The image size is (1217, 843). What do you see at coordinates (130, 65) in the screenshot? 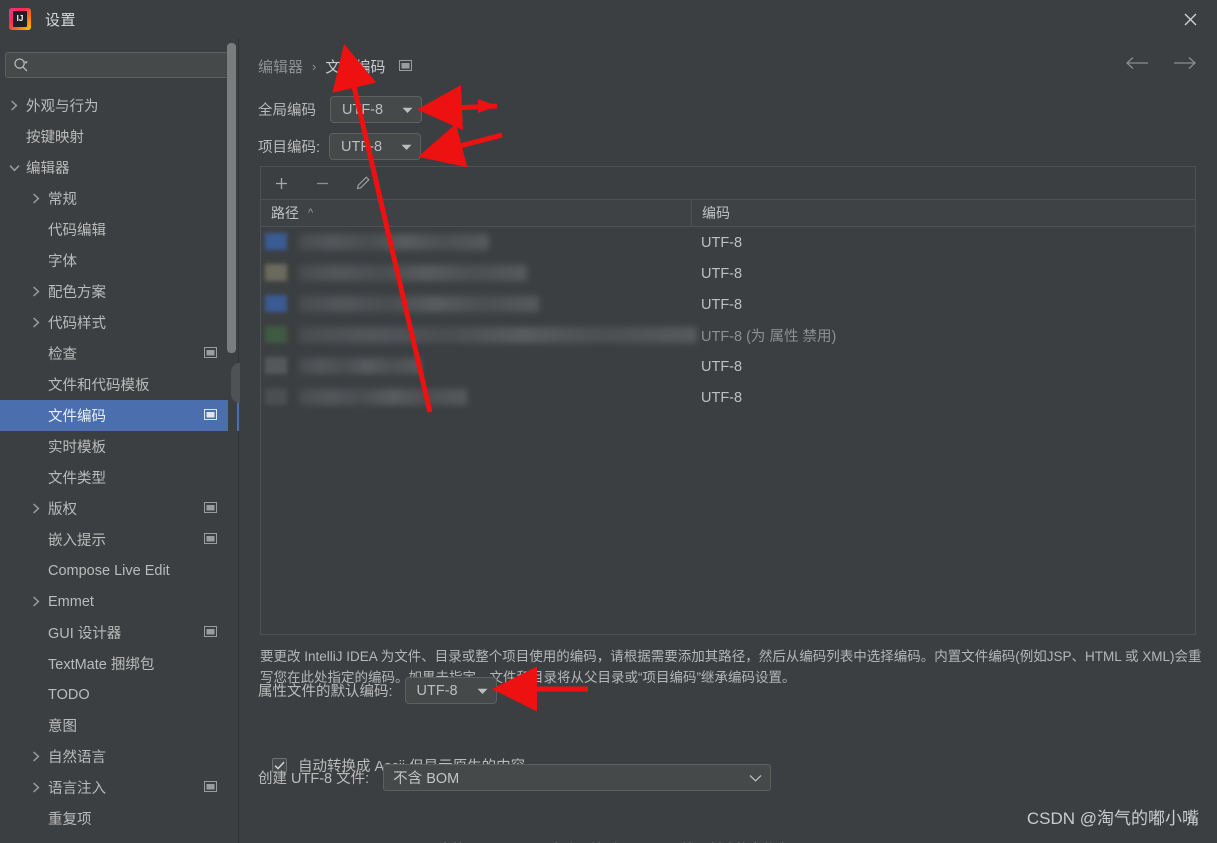
I see `search-input` at bounding box center [130, 65].